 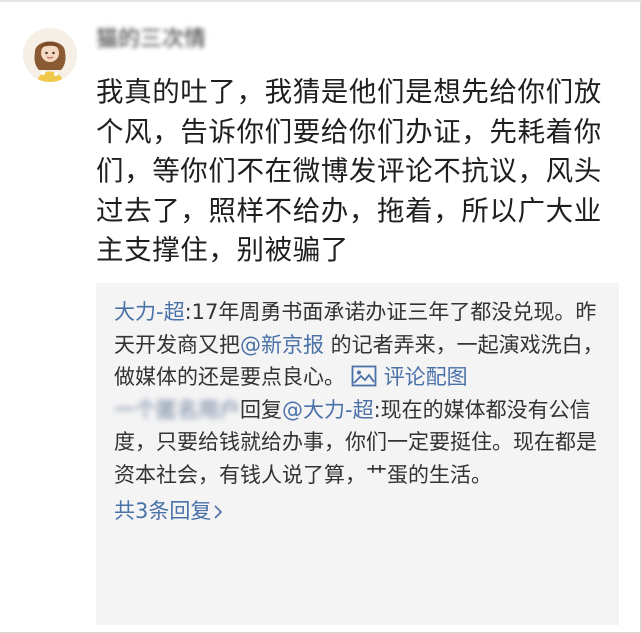 I want to click on comment-image-link: 评论配图, so click(x=426, y=377).